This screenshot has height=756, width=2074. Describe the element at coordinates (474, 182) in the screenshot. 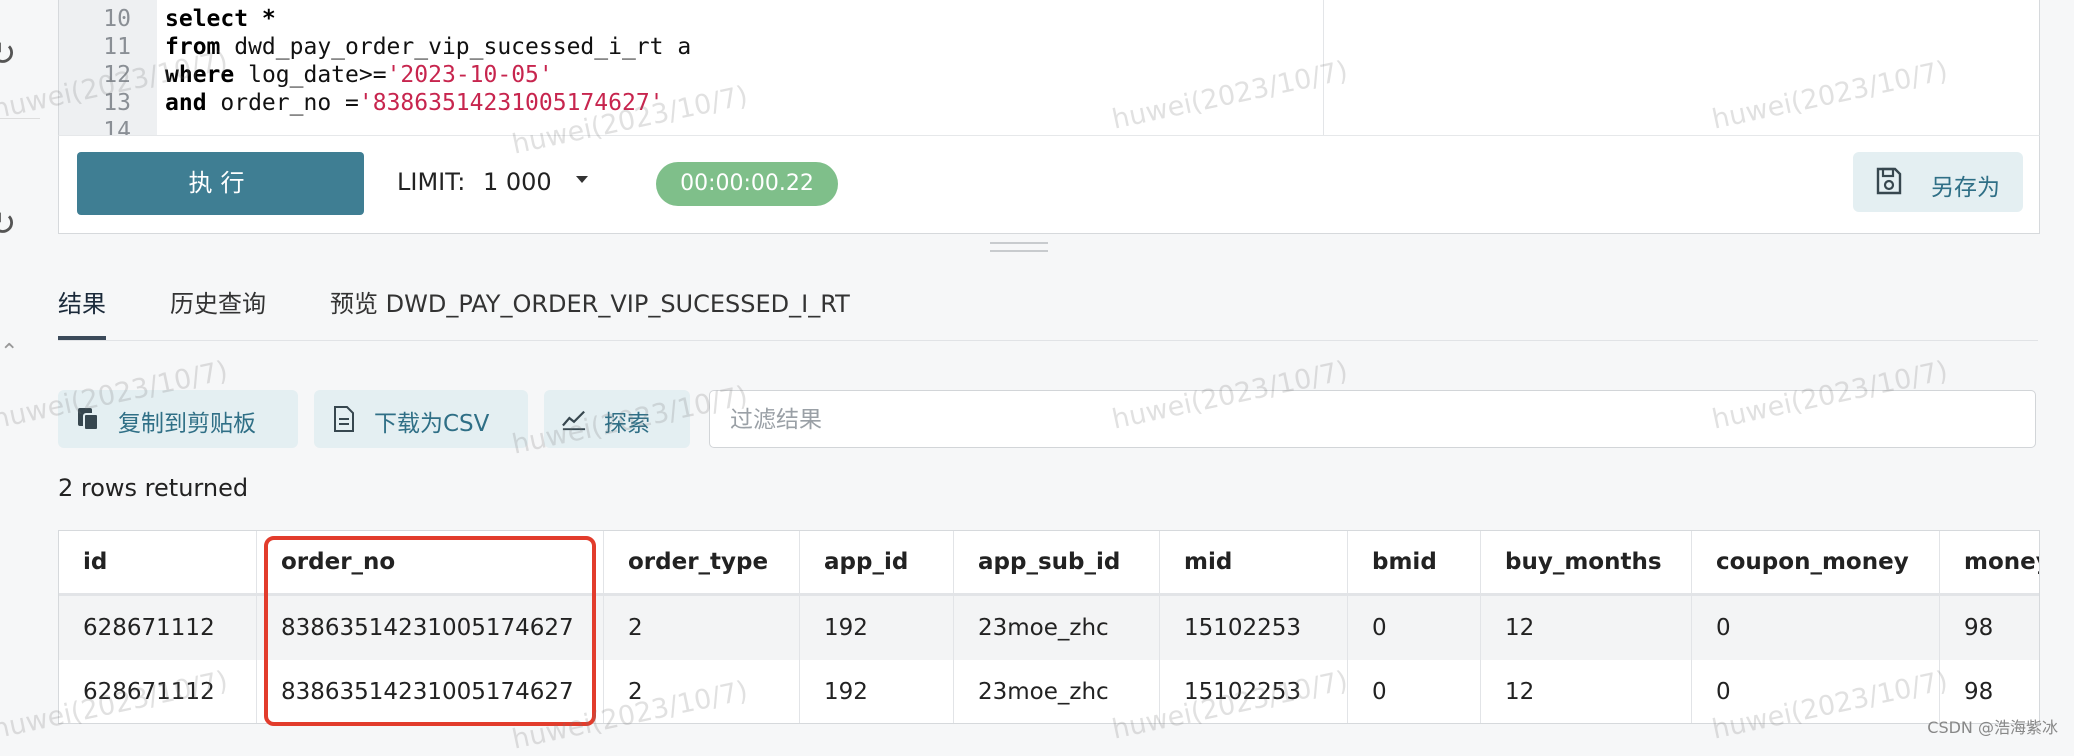

I see `limit-selector: LIMIT: 1 000` at that location.